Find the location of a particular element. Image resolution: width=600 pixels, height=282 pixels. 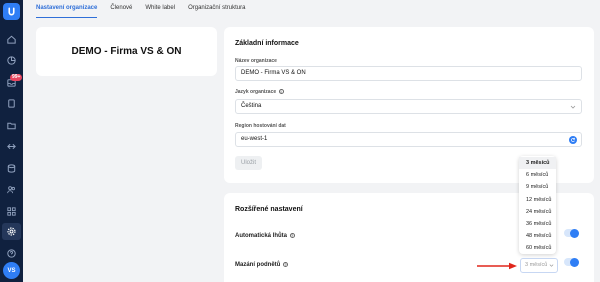

org-language-label: Jazyk organizace i is located at coordinates (259, 92).